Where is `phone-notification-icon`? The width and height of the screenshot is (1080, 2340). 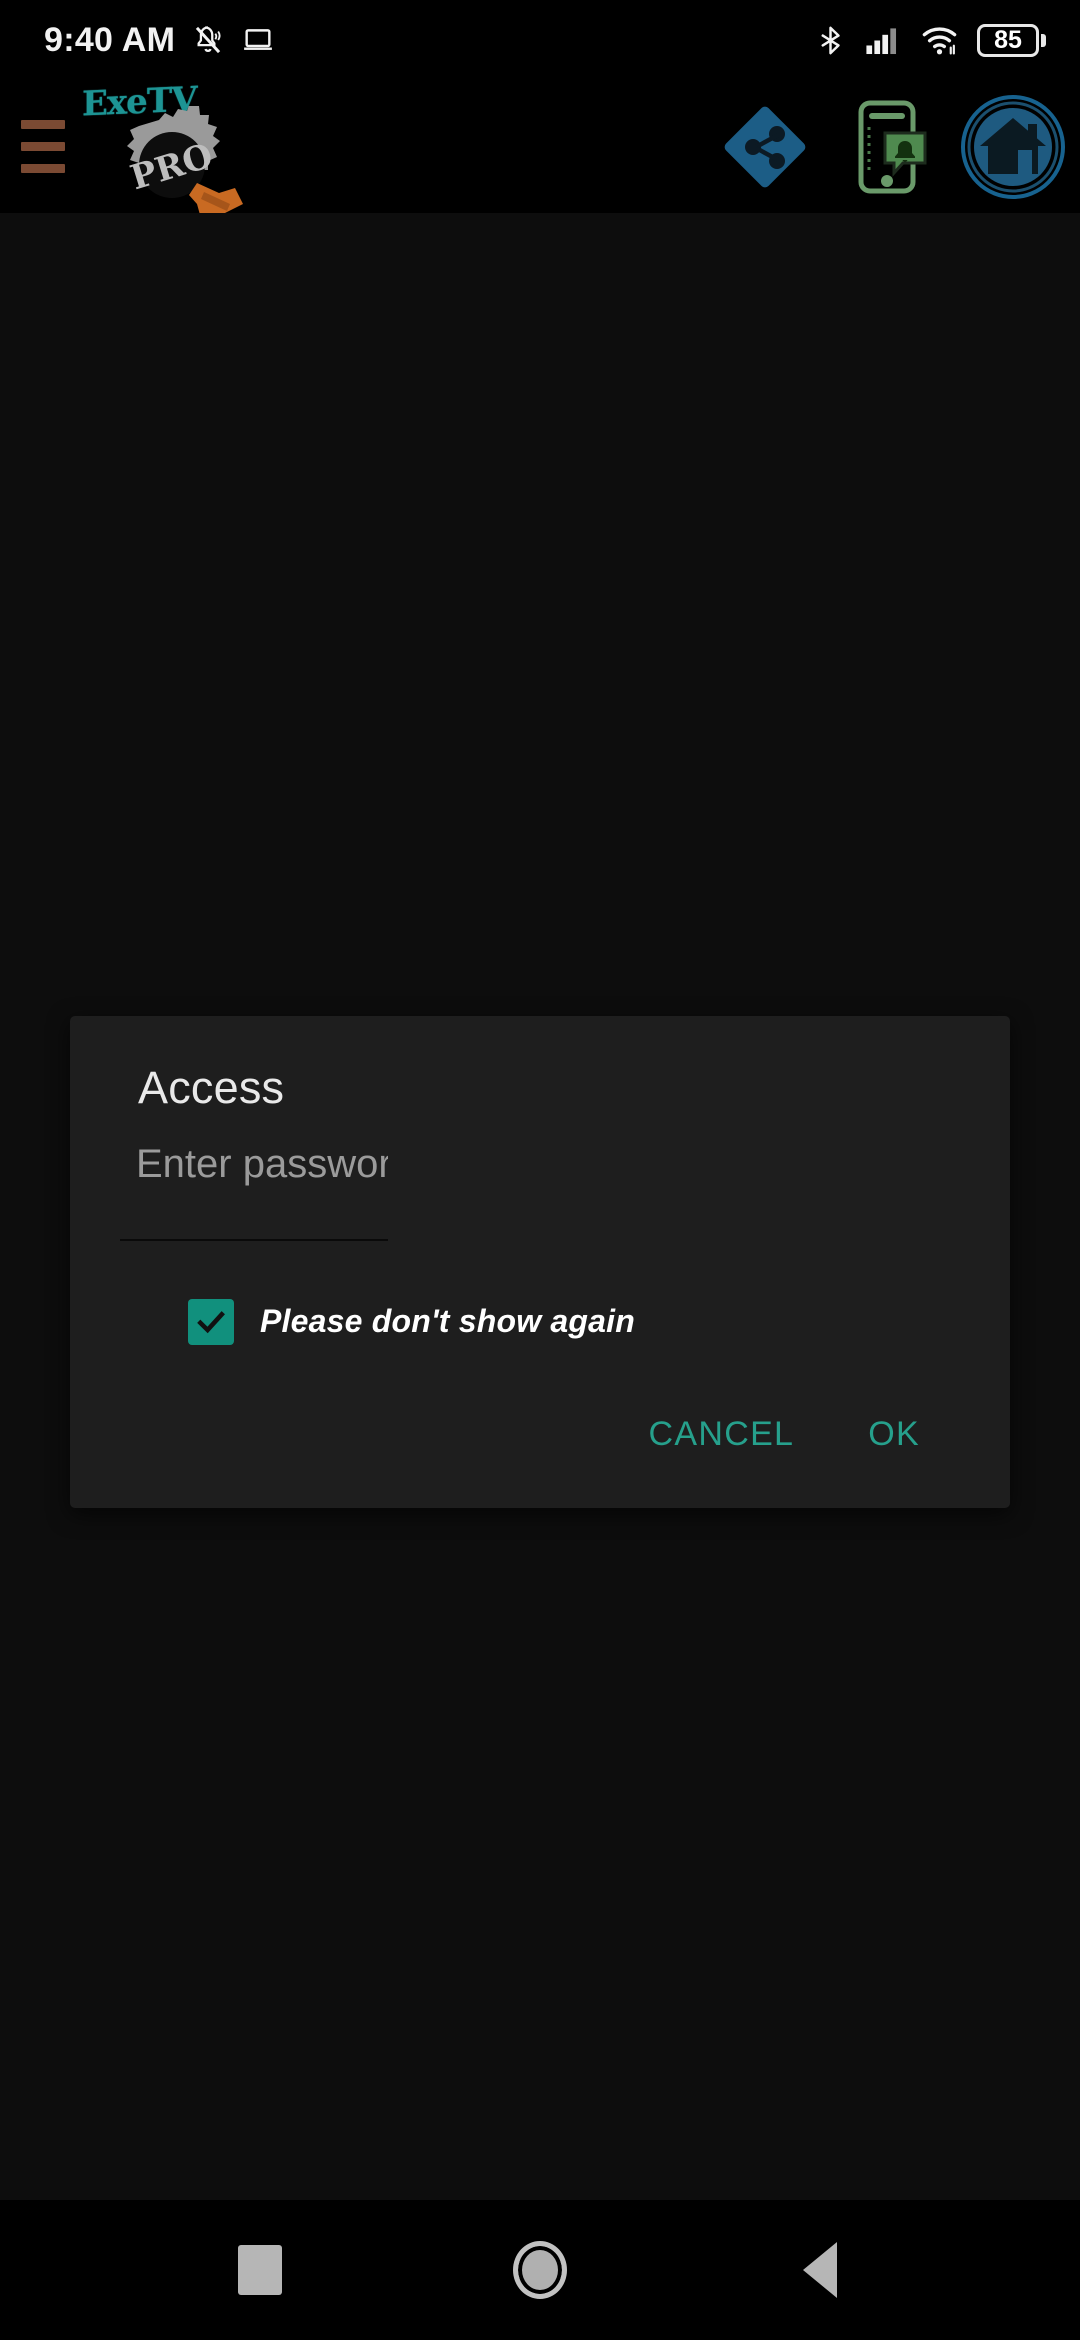
phone-notification-icon is located at coordinates (889, 147).